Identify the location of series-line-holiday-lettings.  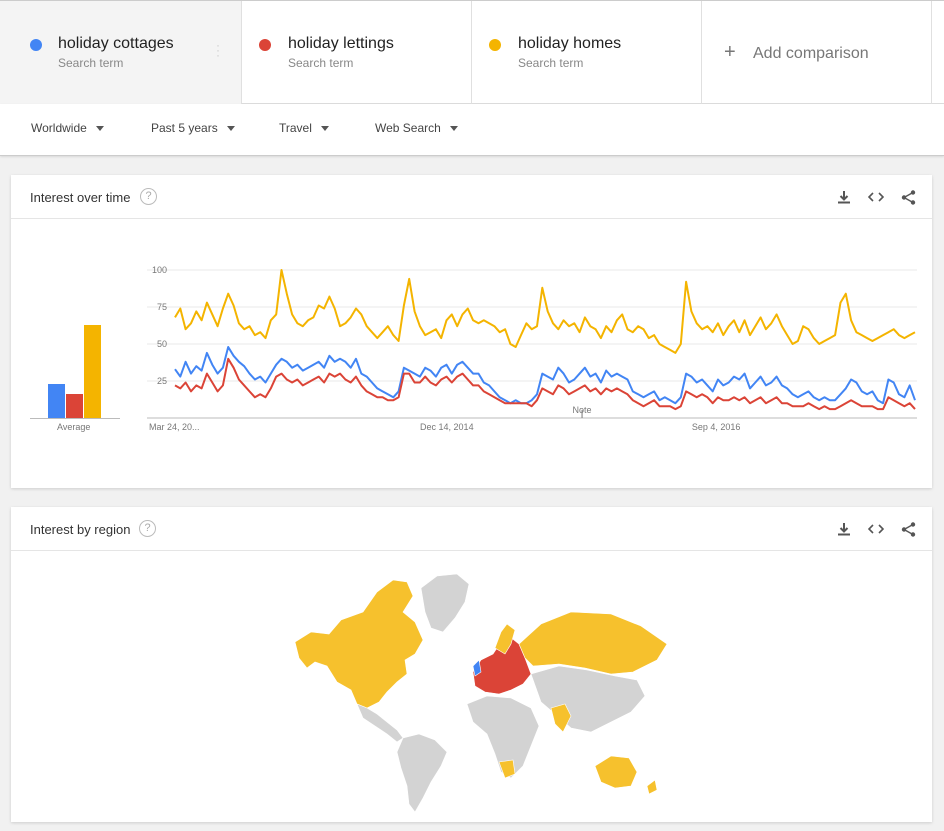
(545, 384).